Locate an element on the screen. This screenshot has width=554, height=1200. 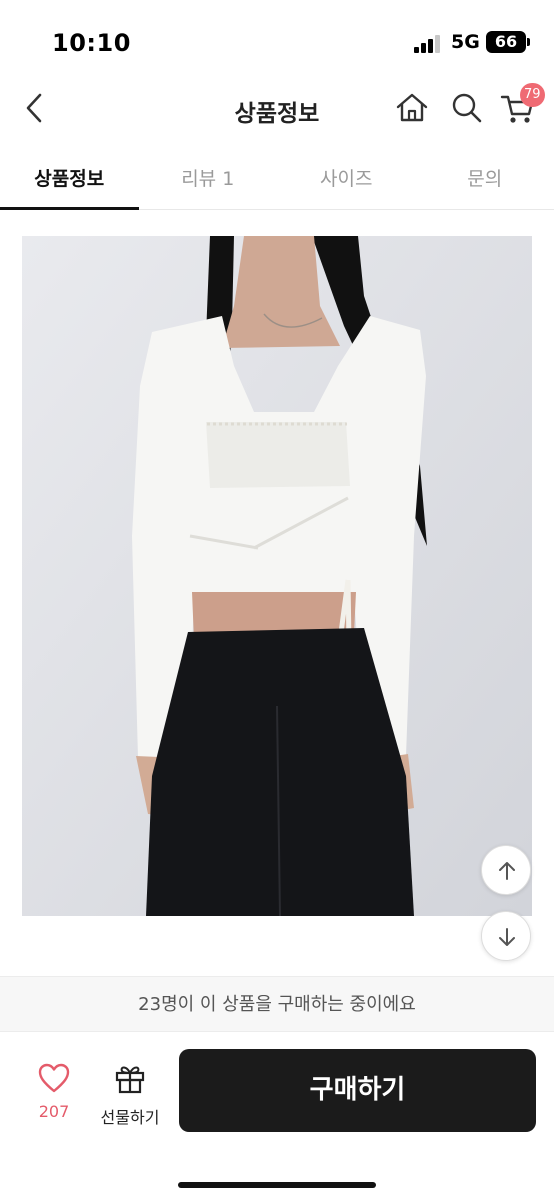
purchase-activity-banner: 23명이 이 상품을 구매하는 중이에요 is located at coordinates (277, 1004).